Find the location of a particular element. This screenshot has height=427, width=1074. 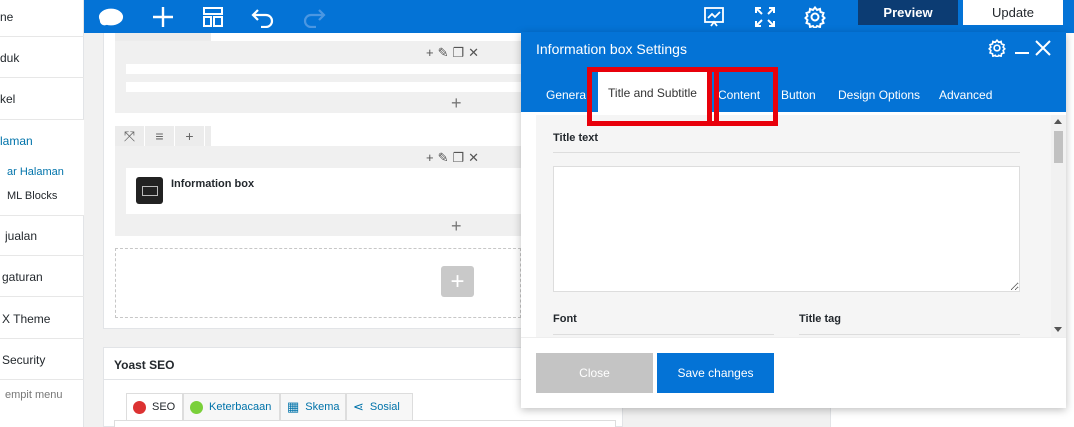

scroll-down-arrow-icon is located at coordinates (1058, 329).